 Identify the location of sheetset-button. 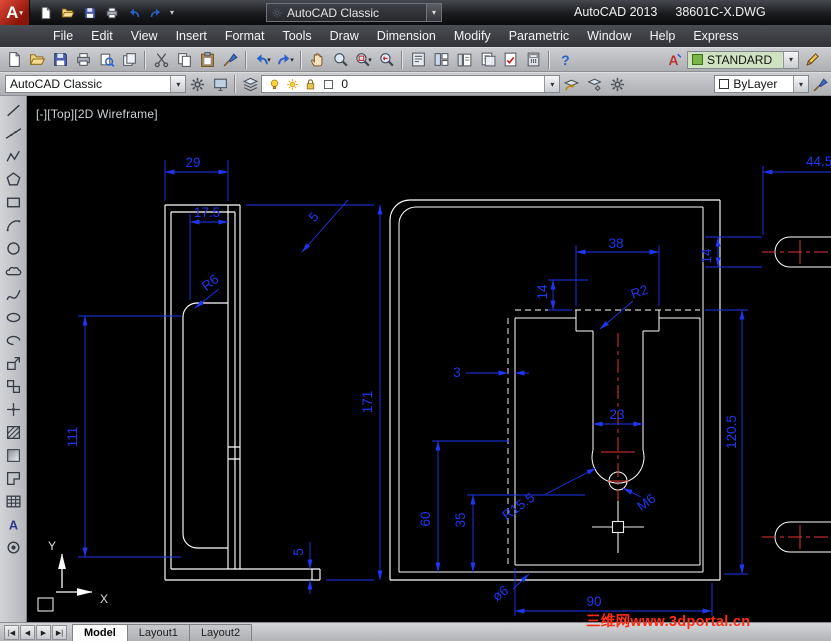
(487, 59).